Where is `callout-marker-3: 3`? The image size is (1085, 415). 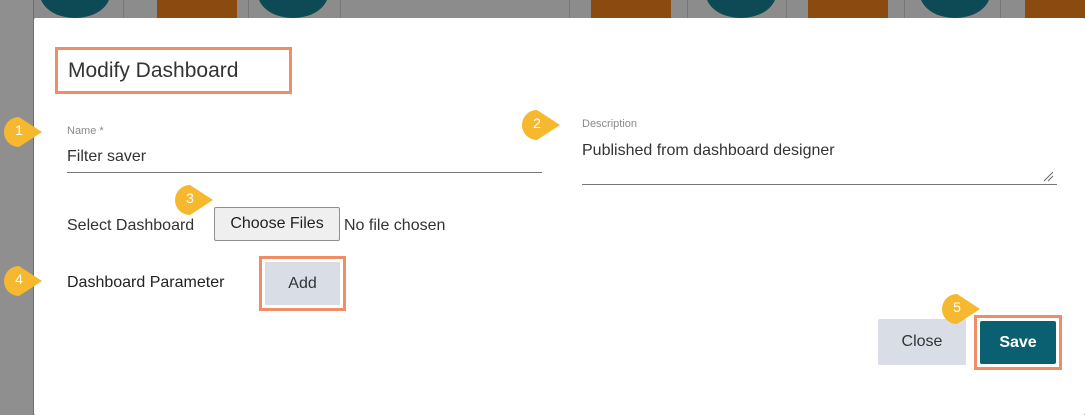 callout-marker-3: 3 is located at coordinates (194, 200).